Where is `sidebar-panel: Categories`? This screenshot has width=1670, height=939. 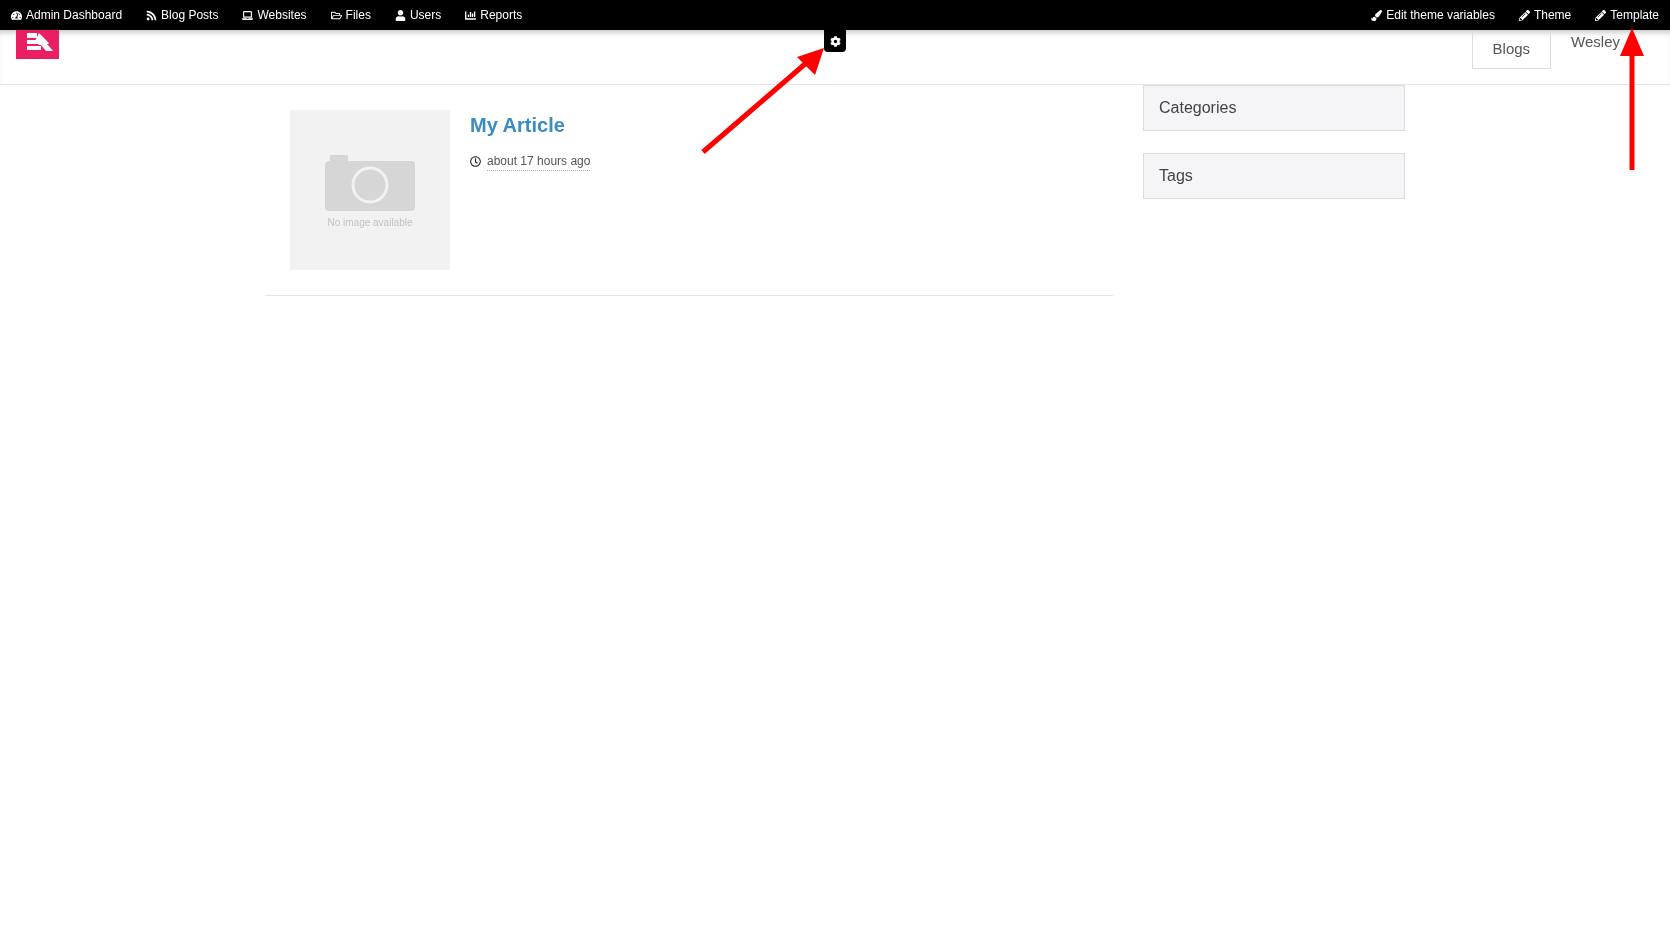
sidebar-panel: Categories is located at coordinates (1274, 108).